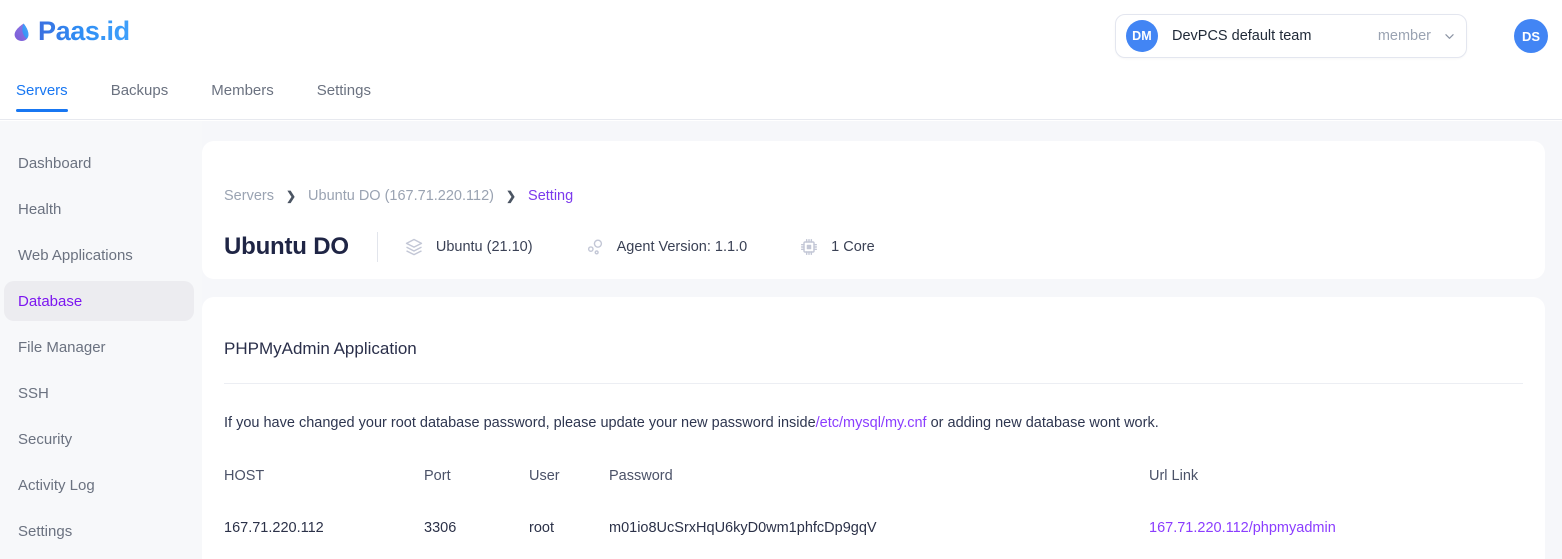 This screenshot has height=559, width=1562. What do you see at coordinates (99, 485) in the screenshot?
I see `sidebar-item-activity-log: Activity Log` at bounding box center [99, 485].